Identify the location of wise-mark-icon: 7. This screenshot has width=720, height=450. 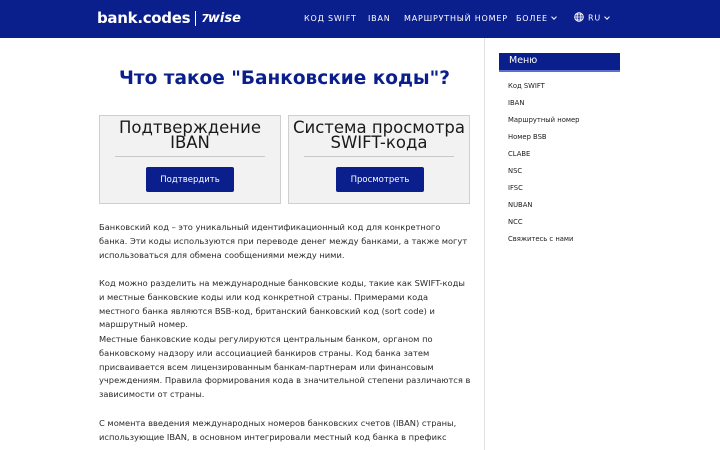
(205, 18).